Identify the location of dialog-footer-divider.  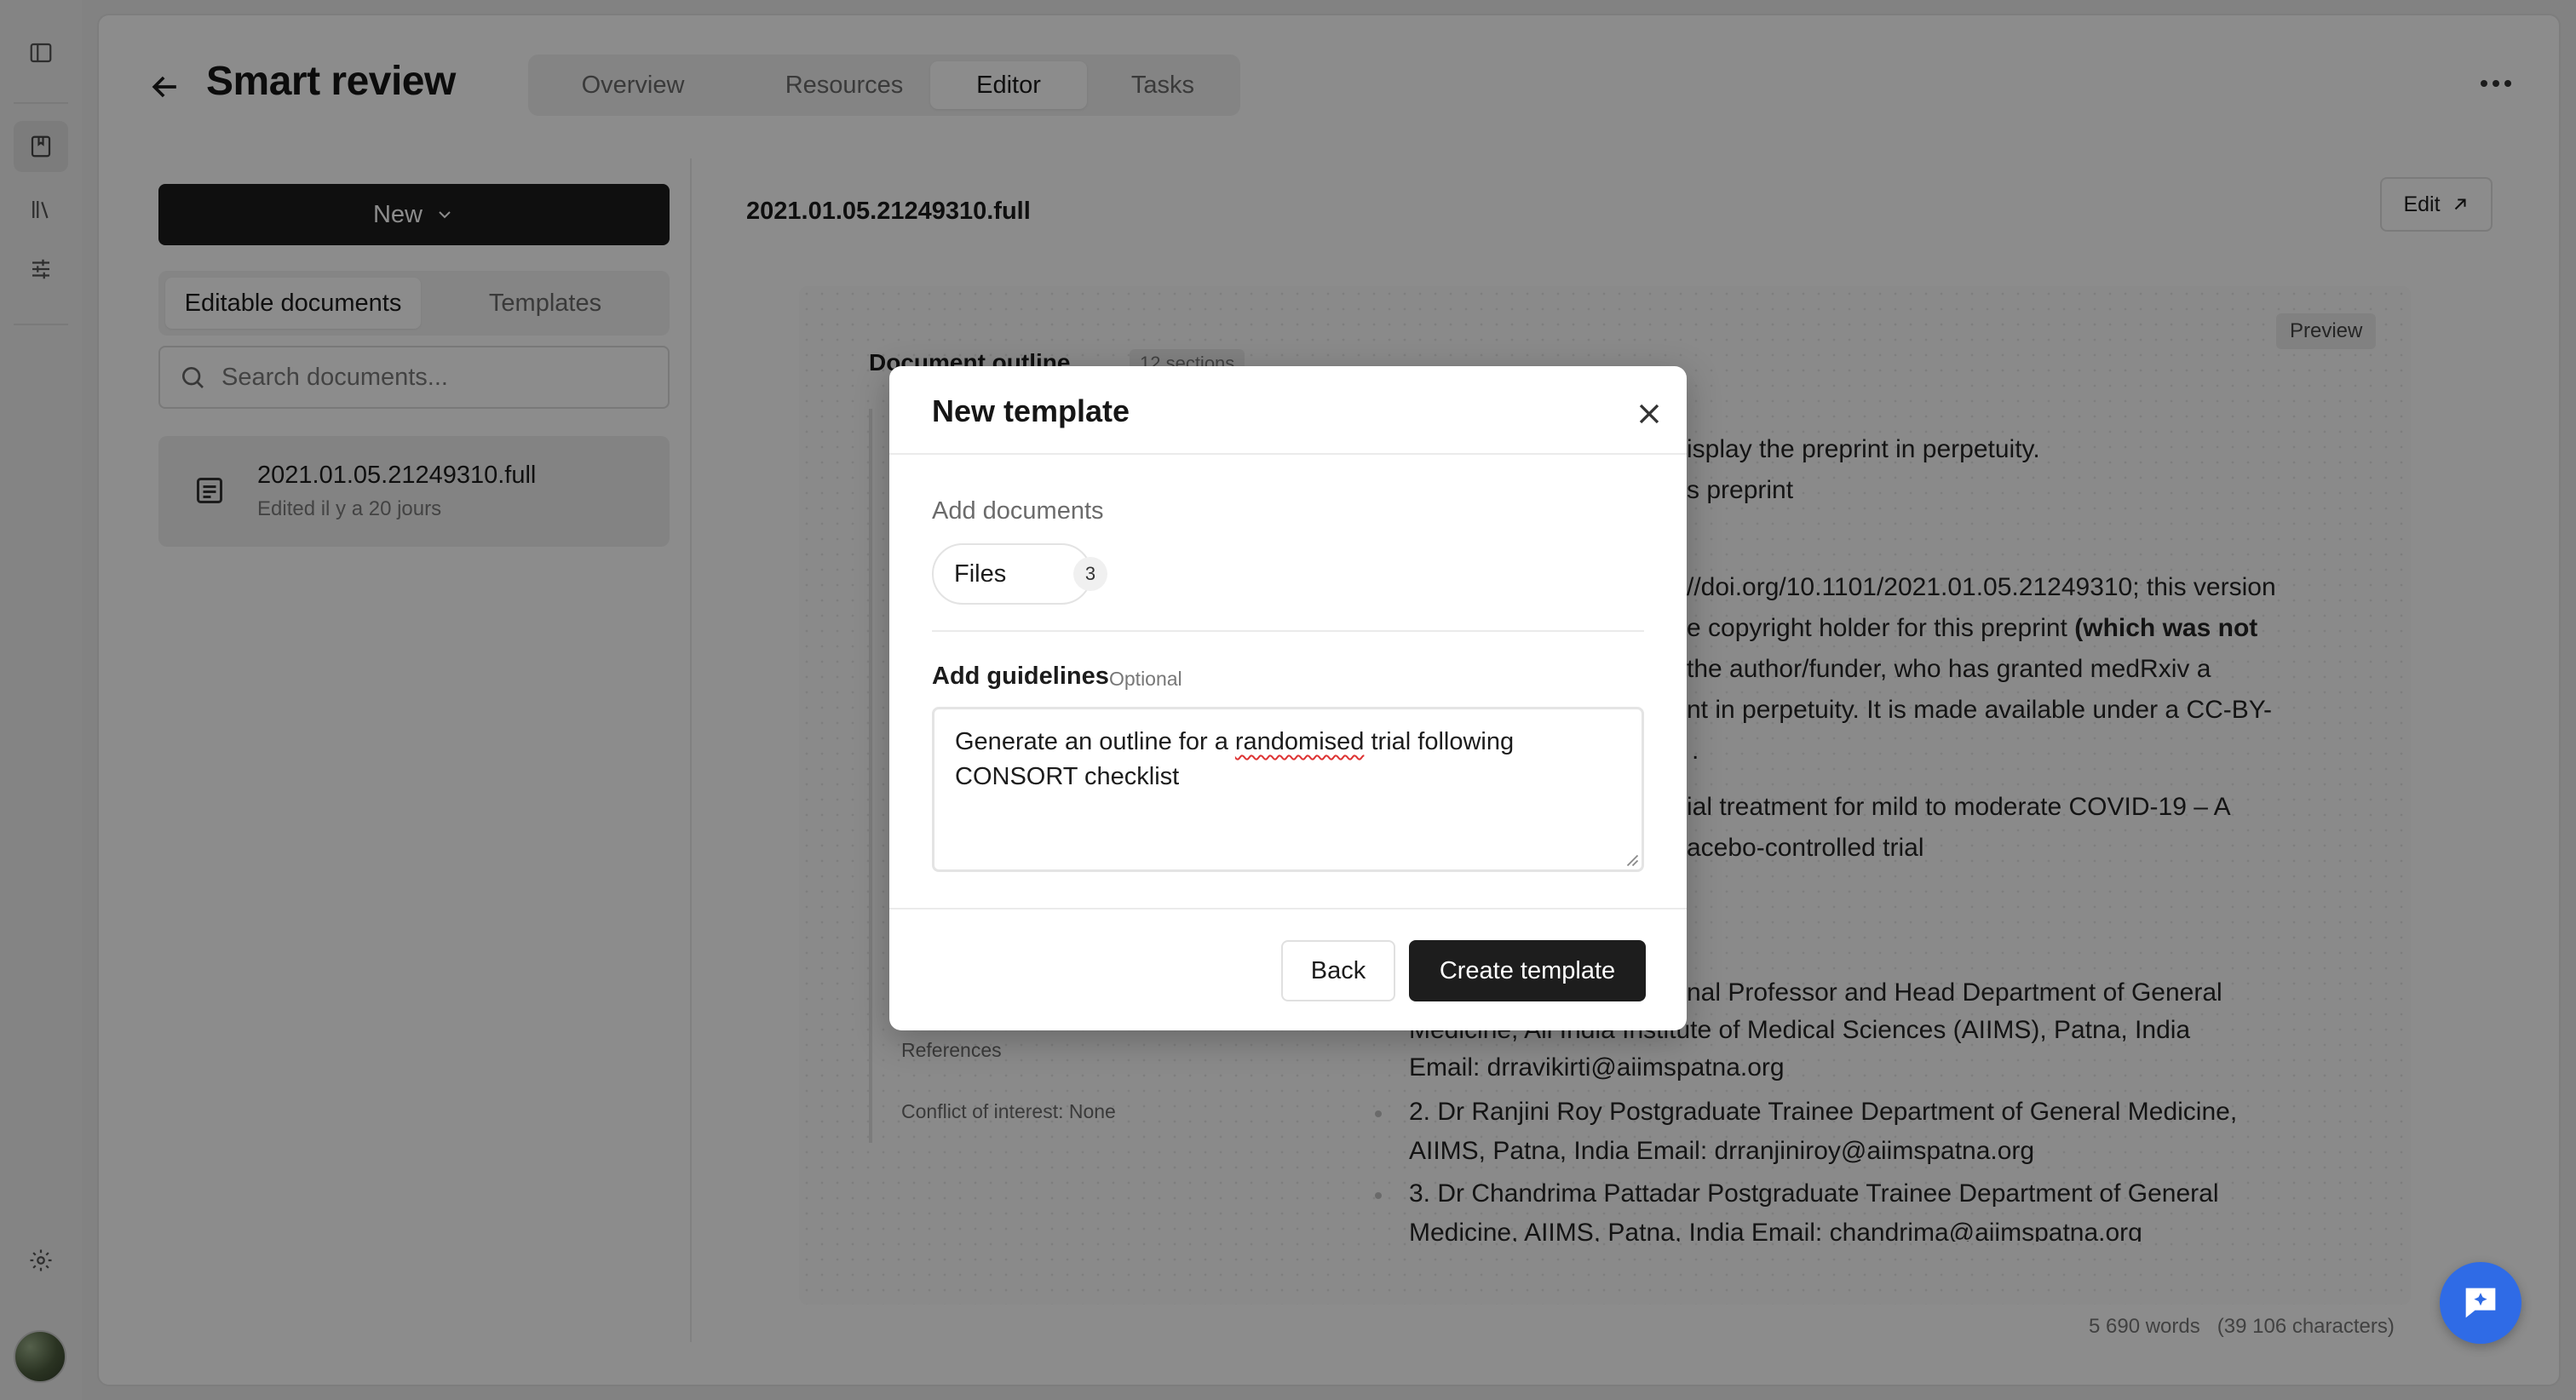
(1288, 908).